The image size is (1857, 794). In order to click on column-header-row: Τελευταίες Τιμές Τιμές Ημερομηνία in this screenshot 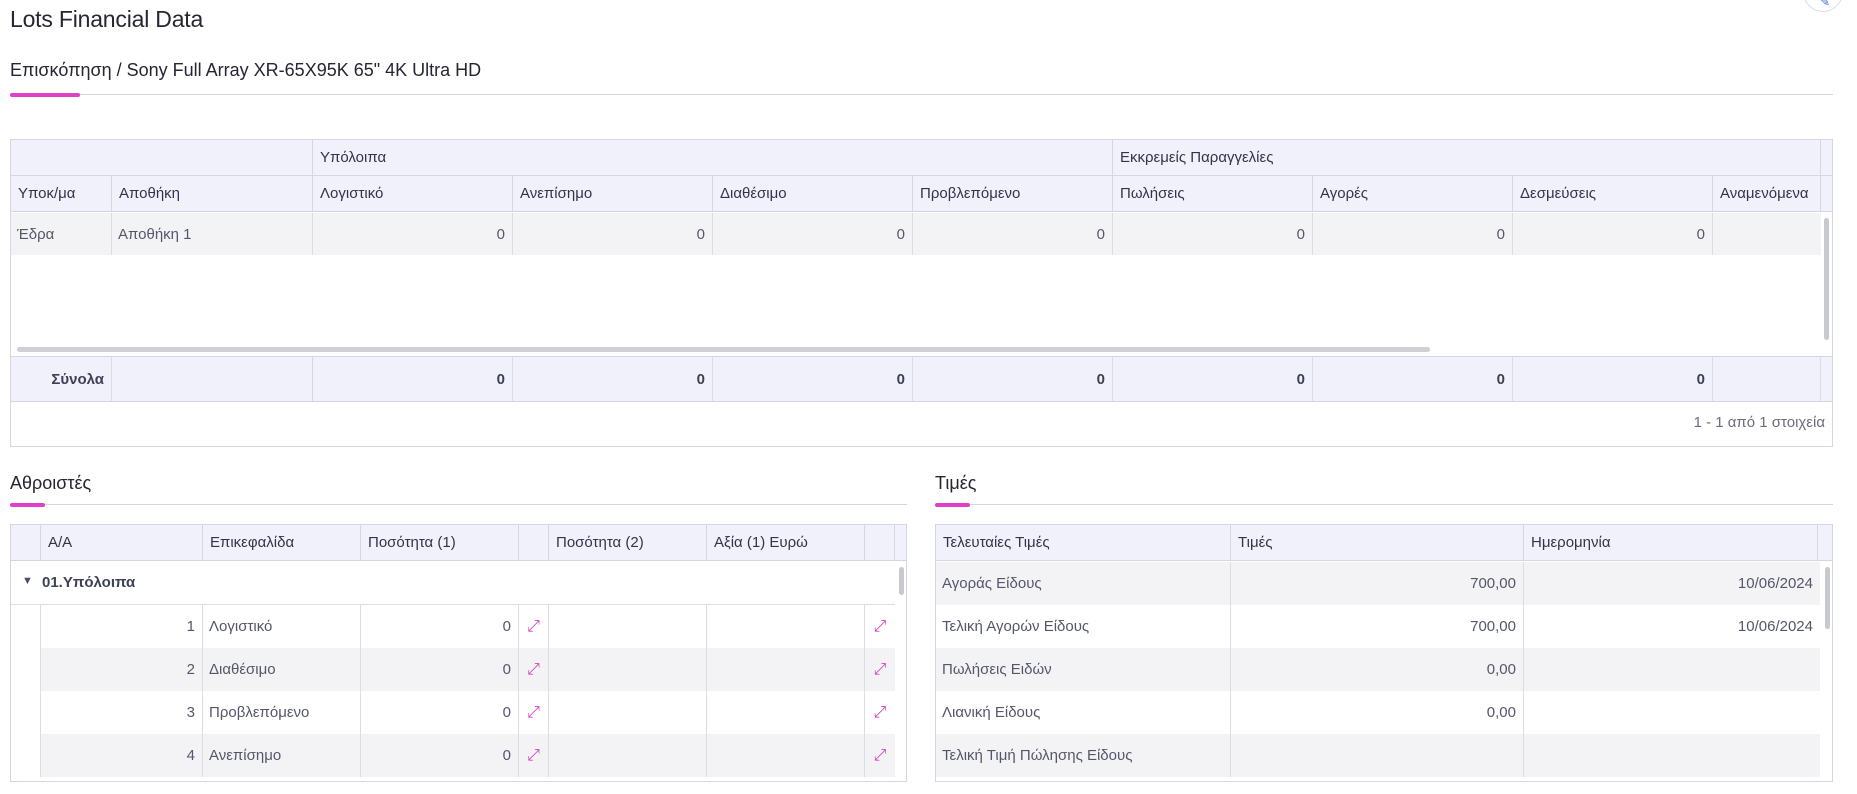, I will do `click(1384, 543)`.